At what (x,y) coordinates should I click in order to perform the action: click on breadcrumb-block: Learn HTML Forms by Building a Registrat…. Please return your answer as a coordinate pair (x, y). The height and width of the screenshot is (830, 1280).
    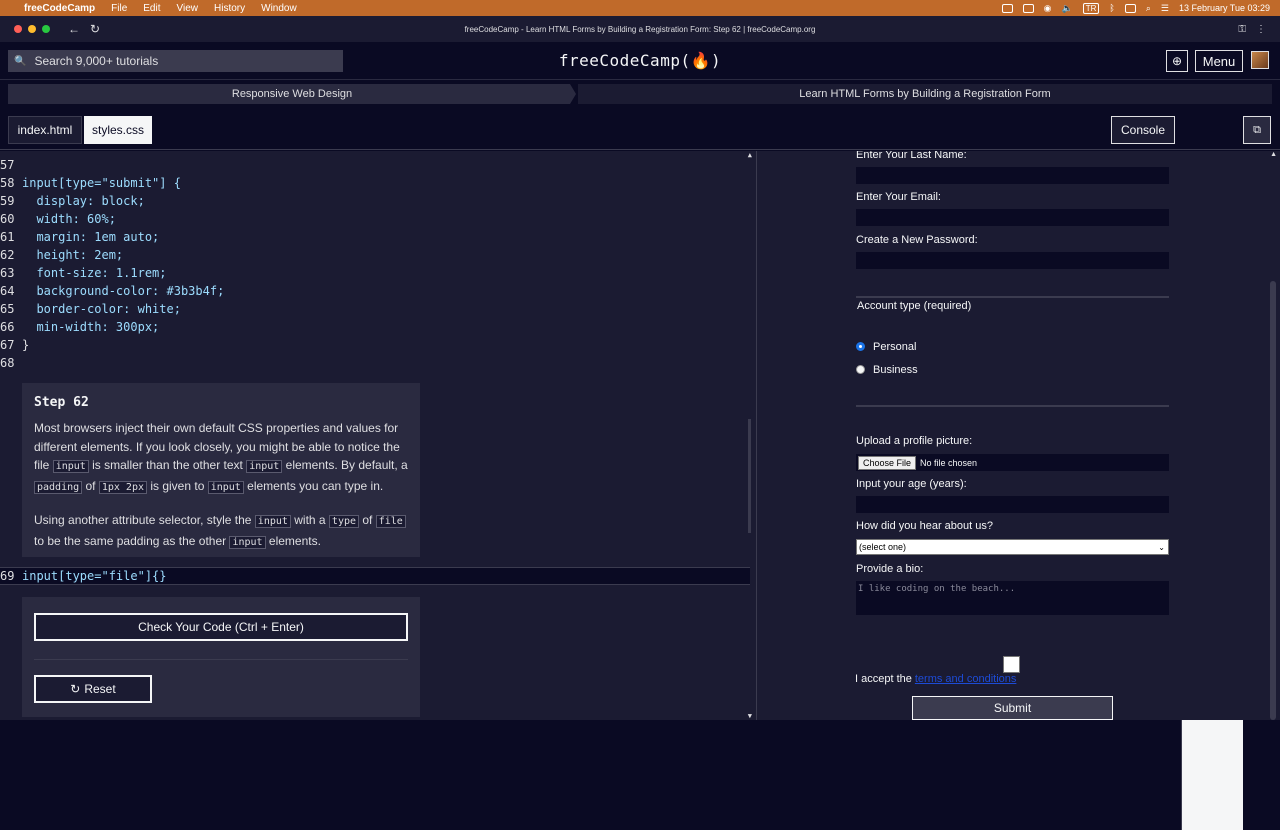
    Looking at the image, I should click on (925, 94).